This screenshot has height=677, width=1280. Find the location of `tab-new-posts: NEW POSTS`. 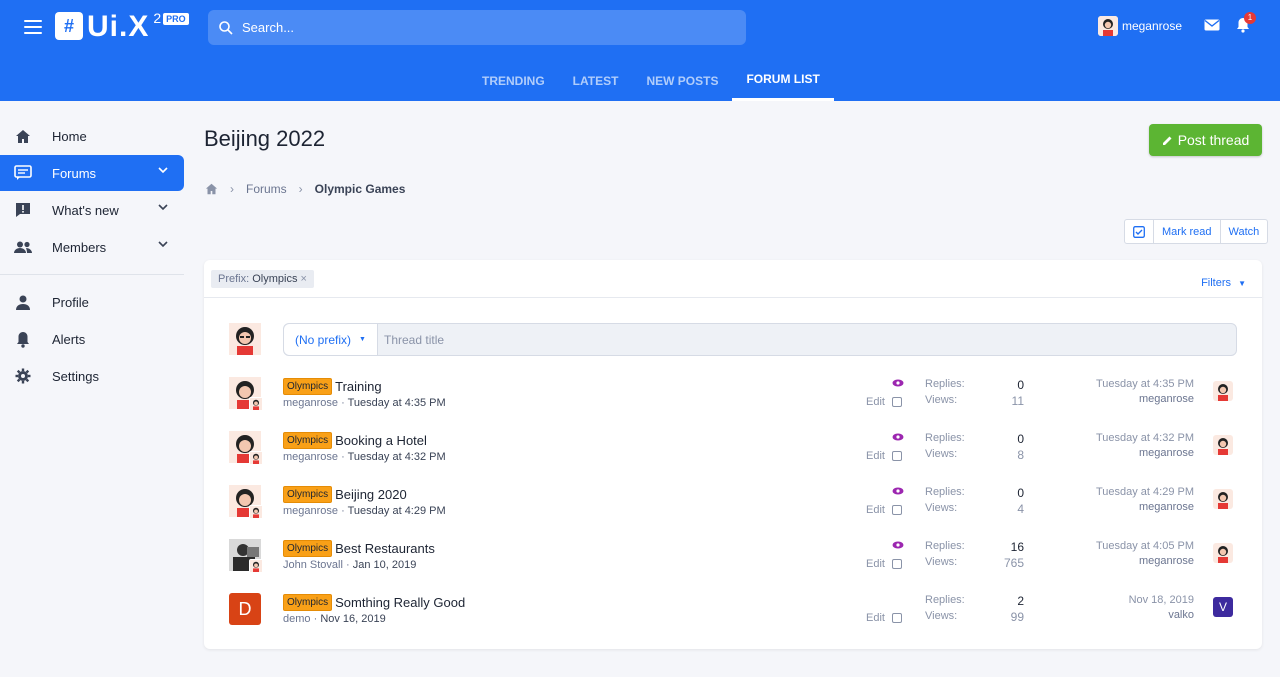

tab-new-posts: NEW POSTS is located at coordinates (682, 80).